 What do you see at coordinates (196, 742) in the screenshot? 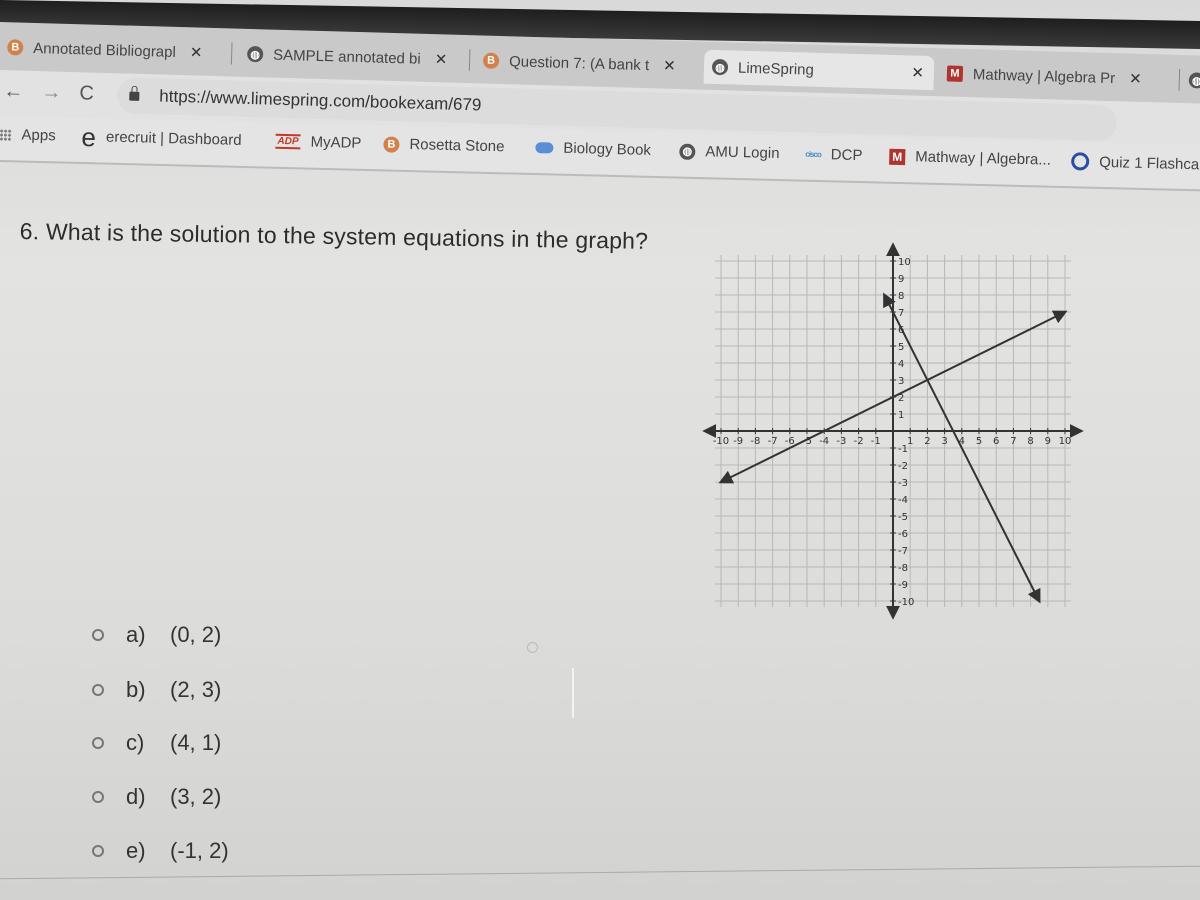
I see `option-value: (4, 1)` at bounding box center [196, 742].